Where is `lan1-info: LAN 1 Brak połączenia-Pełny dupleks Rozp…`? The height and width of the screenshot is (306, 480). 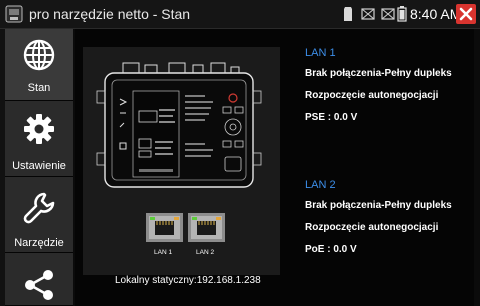 lan1-info: LAN 1 Brak połączenia-Pełny dupleks Rozp… is located at coordinates (390, 88).